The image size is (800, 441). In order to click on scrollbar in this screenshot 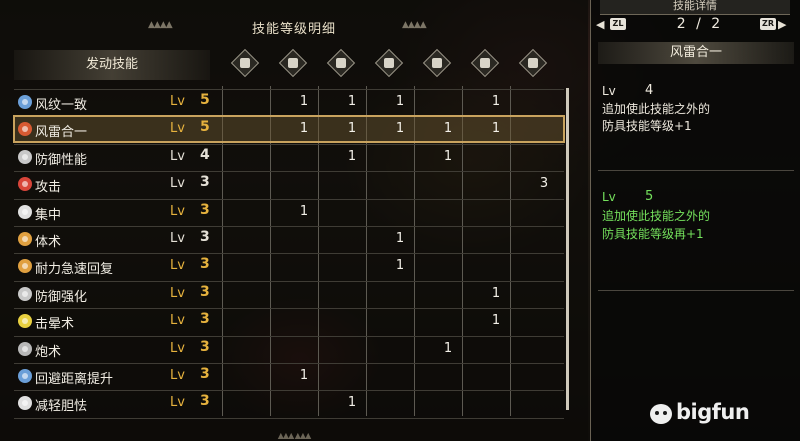, I will do `click(567, 249)`.